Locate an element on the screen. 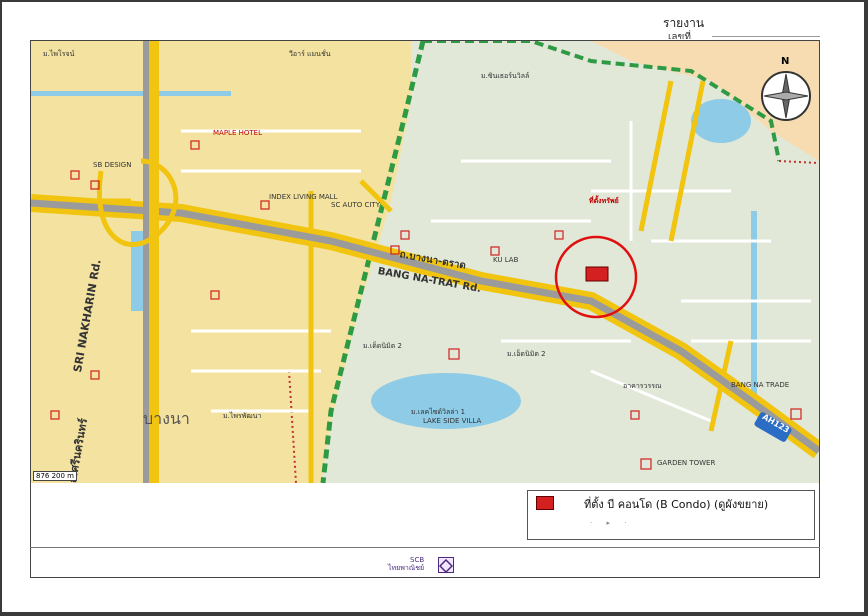 The height and width of the screenshot is (616, 868). place-lake-side-villa: LAKE SIDE VILLA is located at coordinates (452, 421).